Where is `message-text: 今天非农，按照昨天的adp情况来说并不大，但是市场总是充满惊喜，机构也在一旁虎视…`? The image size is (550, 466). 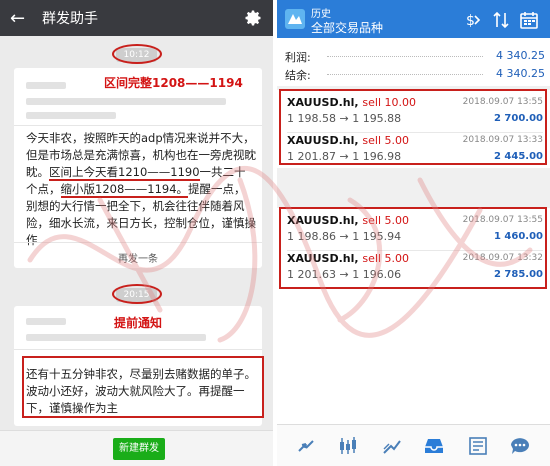
message-text: 今天非农，按照昨天的adp情况来说并不大，但是市场总是充满惊喜，机构也在一旁虎视… is located at coordinates (141, 189).